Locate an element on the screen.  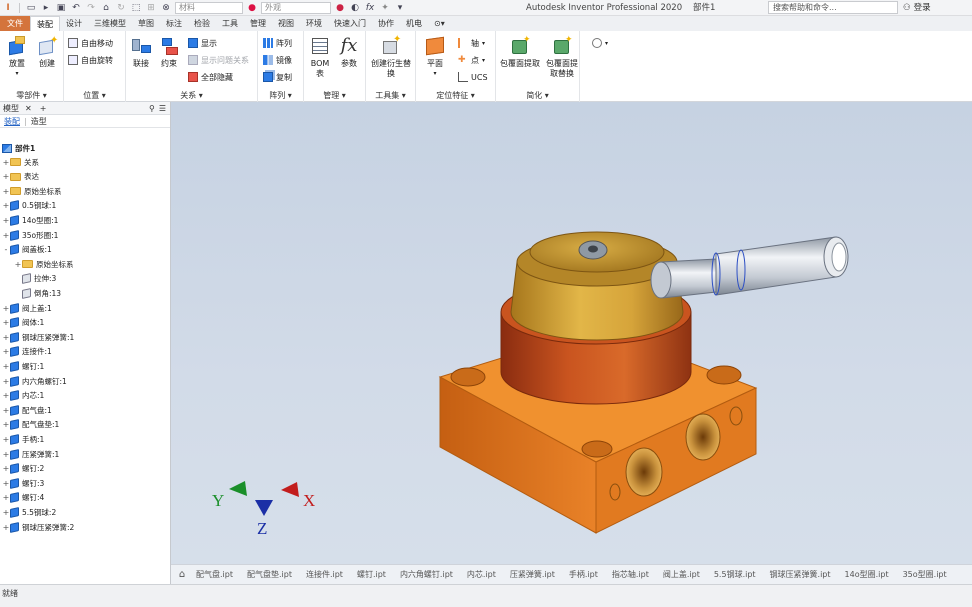
document-tab: 阀上盖.ipt is located at coordinates (681, 574).